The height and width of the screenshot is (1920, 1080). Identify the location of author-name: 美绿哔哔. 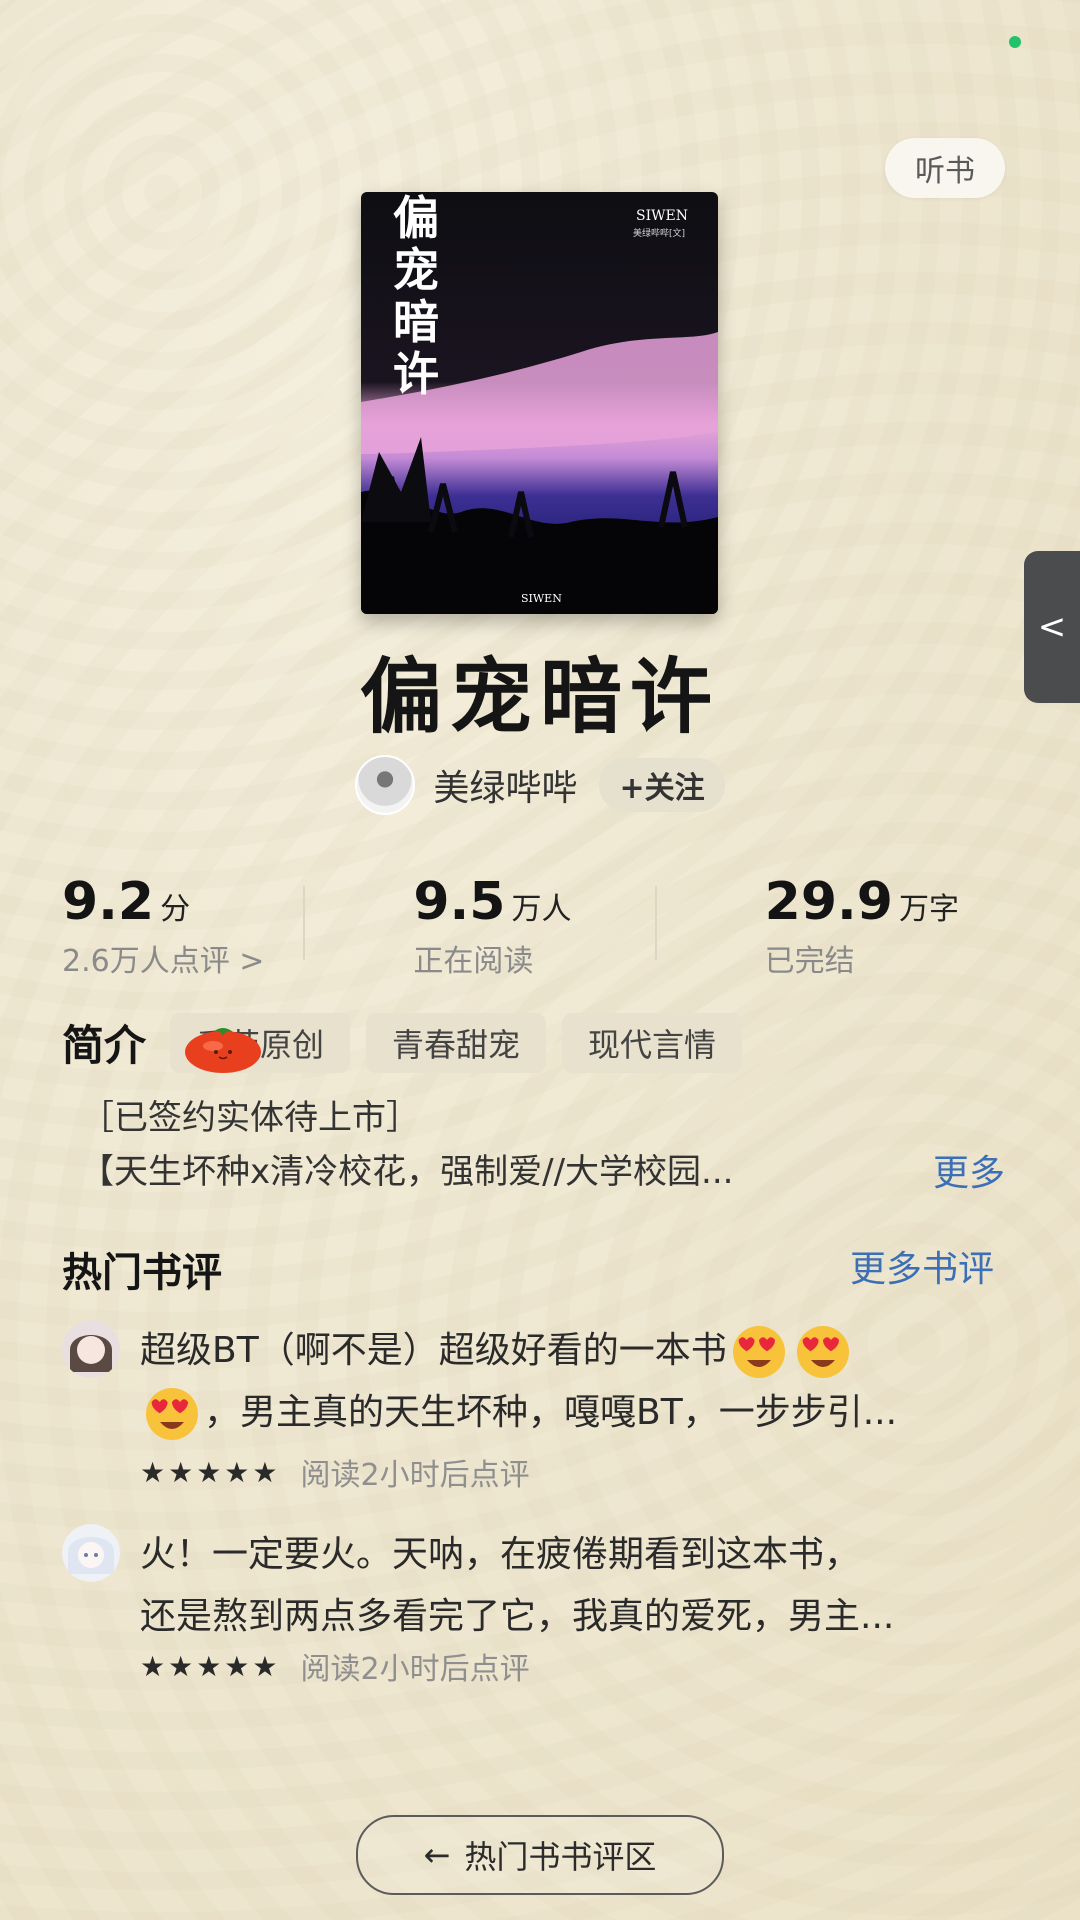
(505, 785).